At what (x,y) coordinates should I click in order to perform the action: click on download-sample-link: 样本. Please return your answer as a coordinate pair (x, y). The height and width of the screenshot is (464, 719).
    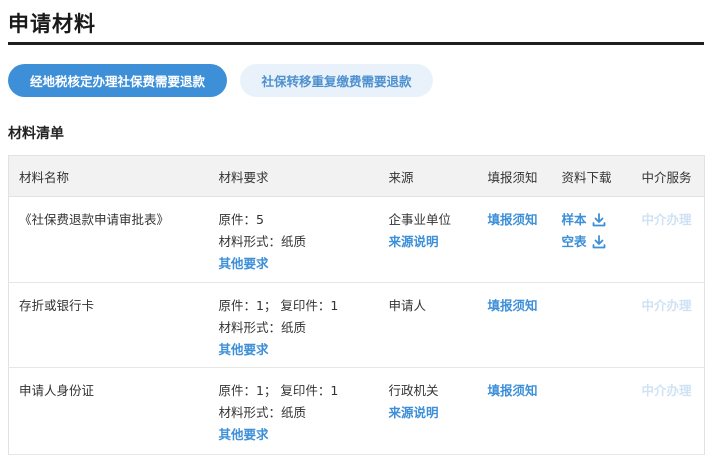
    Looking at the image, I should click on (597, 220).